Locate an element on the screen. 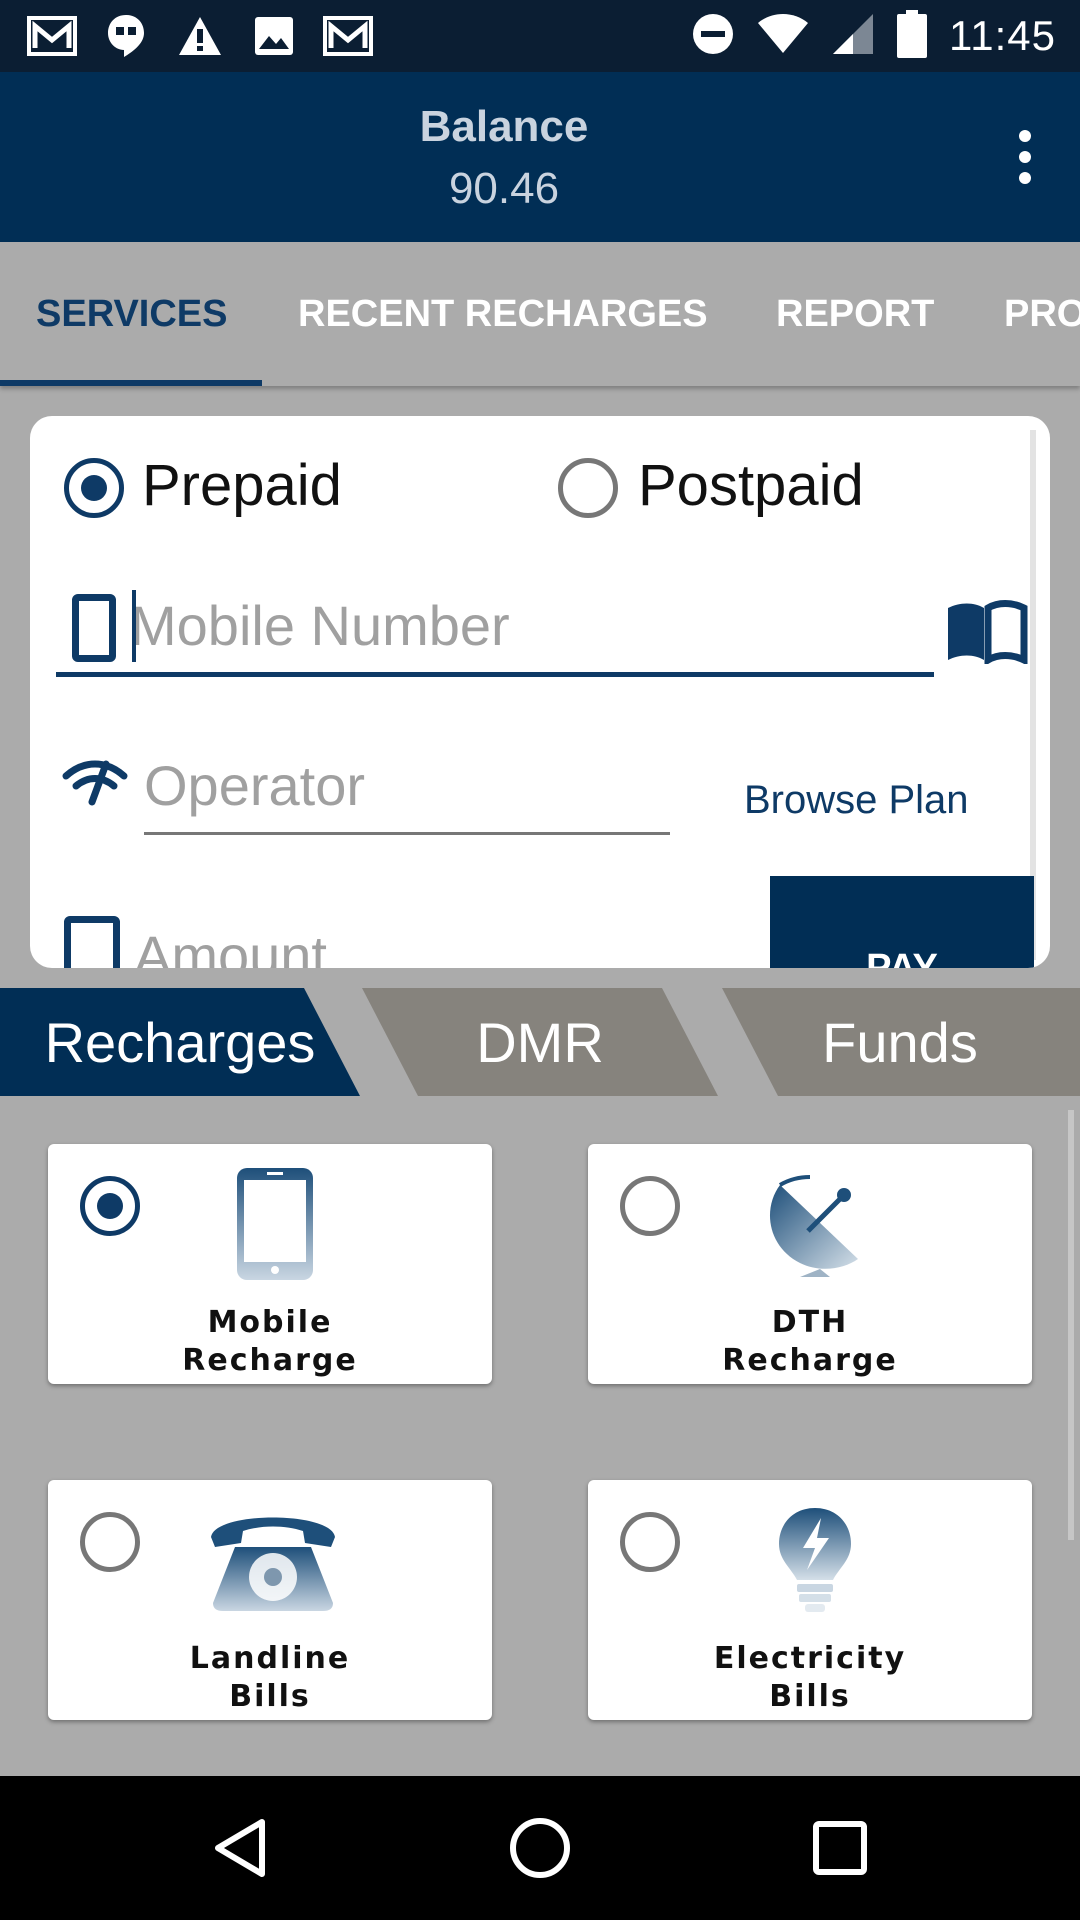 The height and width of the screenshot is (1920, 1080). hangouts-icon is located at coordinates (126, 36).